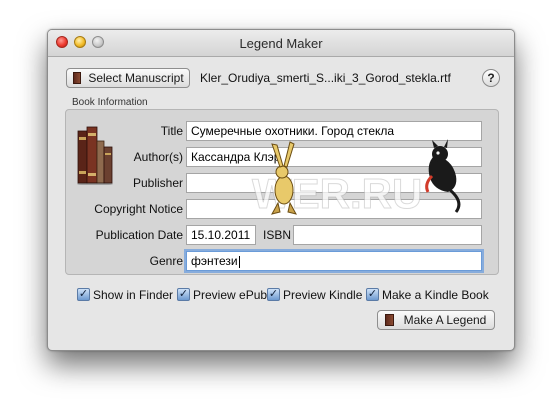 This screenshot has height=420, width=560. Describe the element at coordinates (334, 183) in the screenshot. I see `publisher-field` at that location.